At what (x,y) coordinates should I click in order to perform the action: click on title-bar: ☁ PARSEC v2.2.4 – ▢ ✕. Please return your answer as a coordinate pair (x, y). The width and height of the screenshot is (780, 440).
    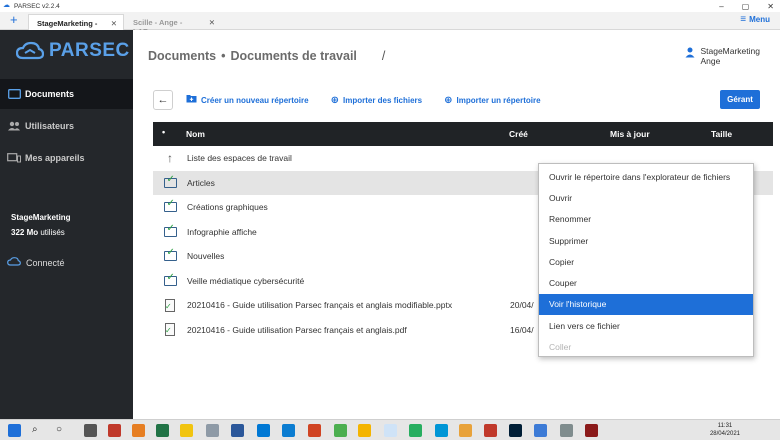
    Looking at the image, I should click on (390, 6).